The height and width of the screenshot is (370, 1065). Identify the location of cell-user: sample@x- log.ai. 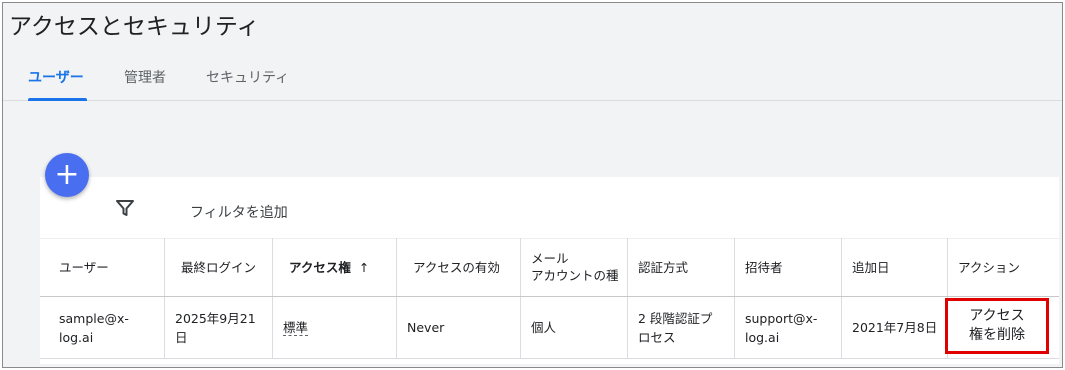
(104, 327).